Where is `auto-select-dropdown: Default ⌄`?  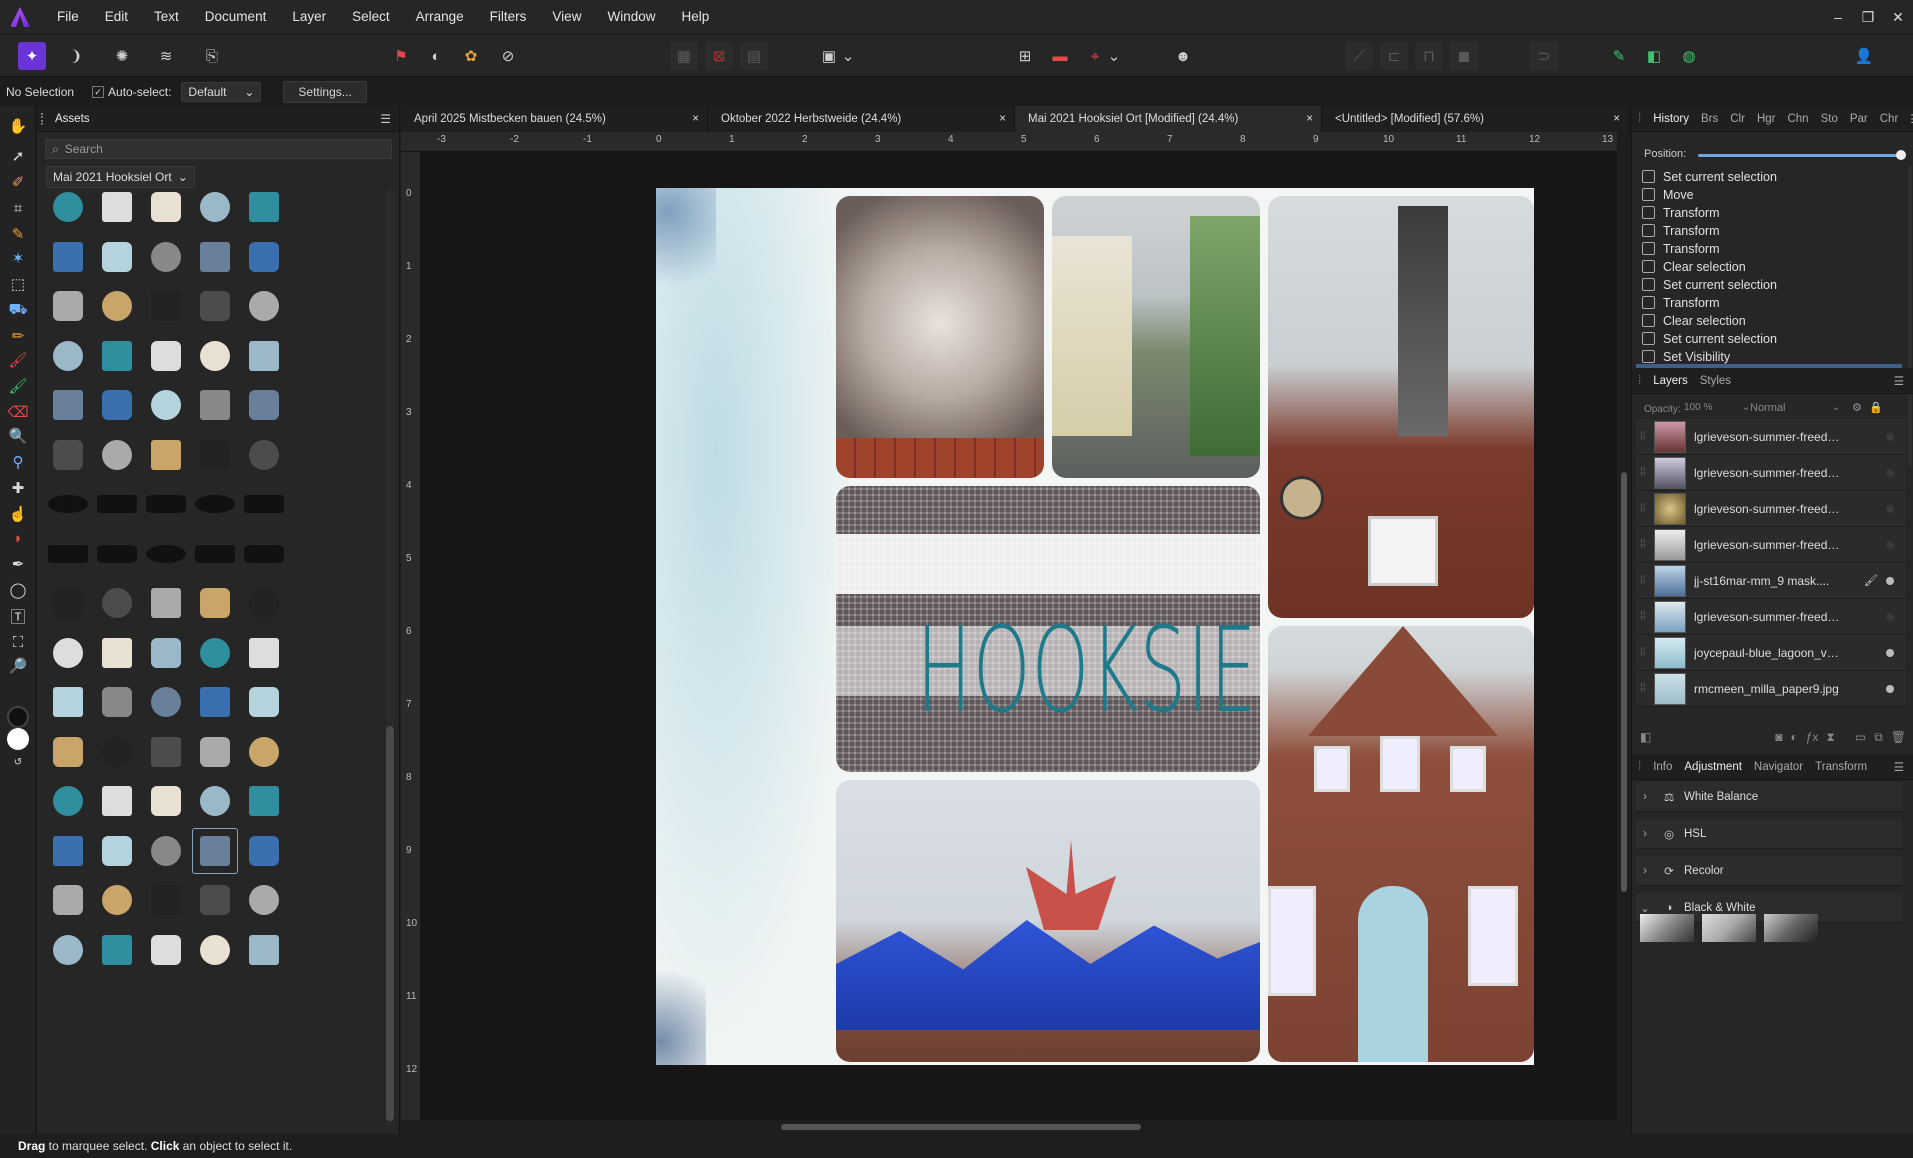
auto-select-dropdown: Default ⌄ is located at coordinates (221, 91).